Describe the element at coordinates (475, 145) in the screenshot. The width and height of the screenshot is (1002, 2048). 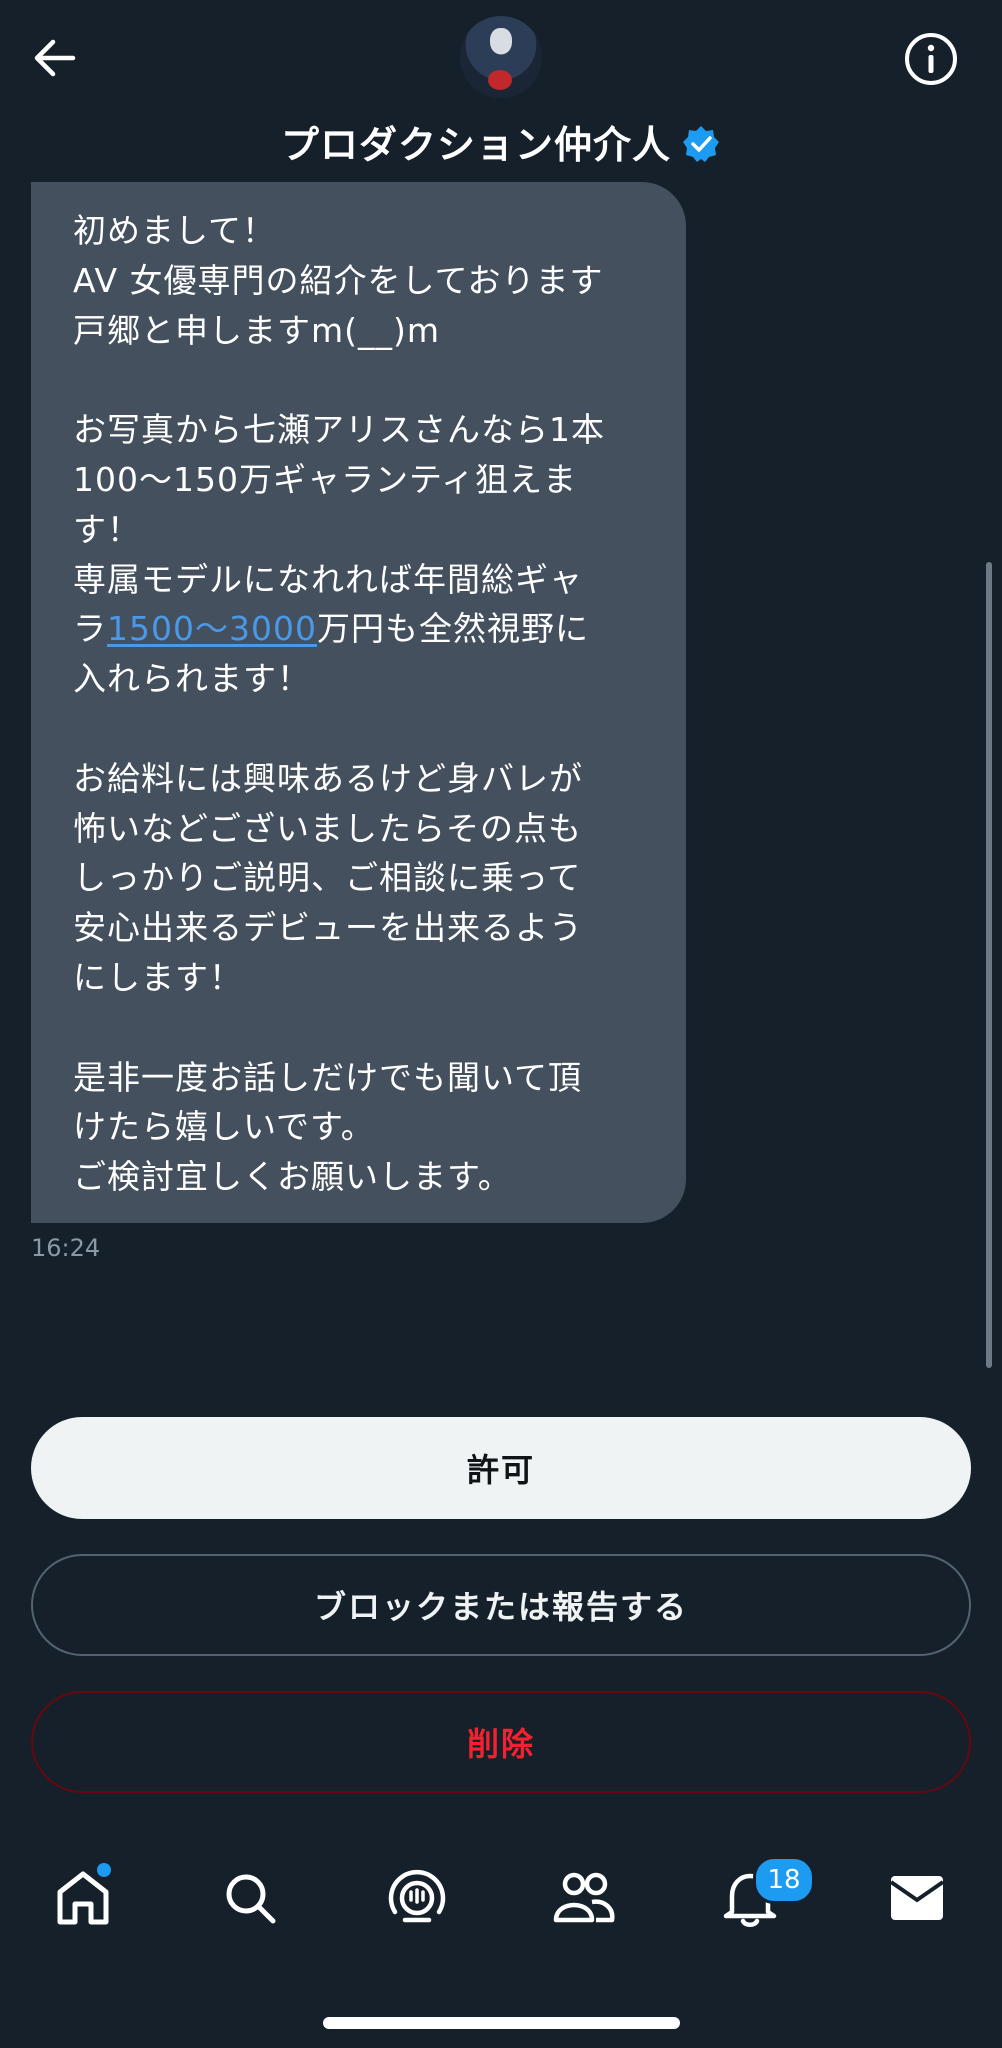
I see `page-title: プロダクション仲介人` at that location.